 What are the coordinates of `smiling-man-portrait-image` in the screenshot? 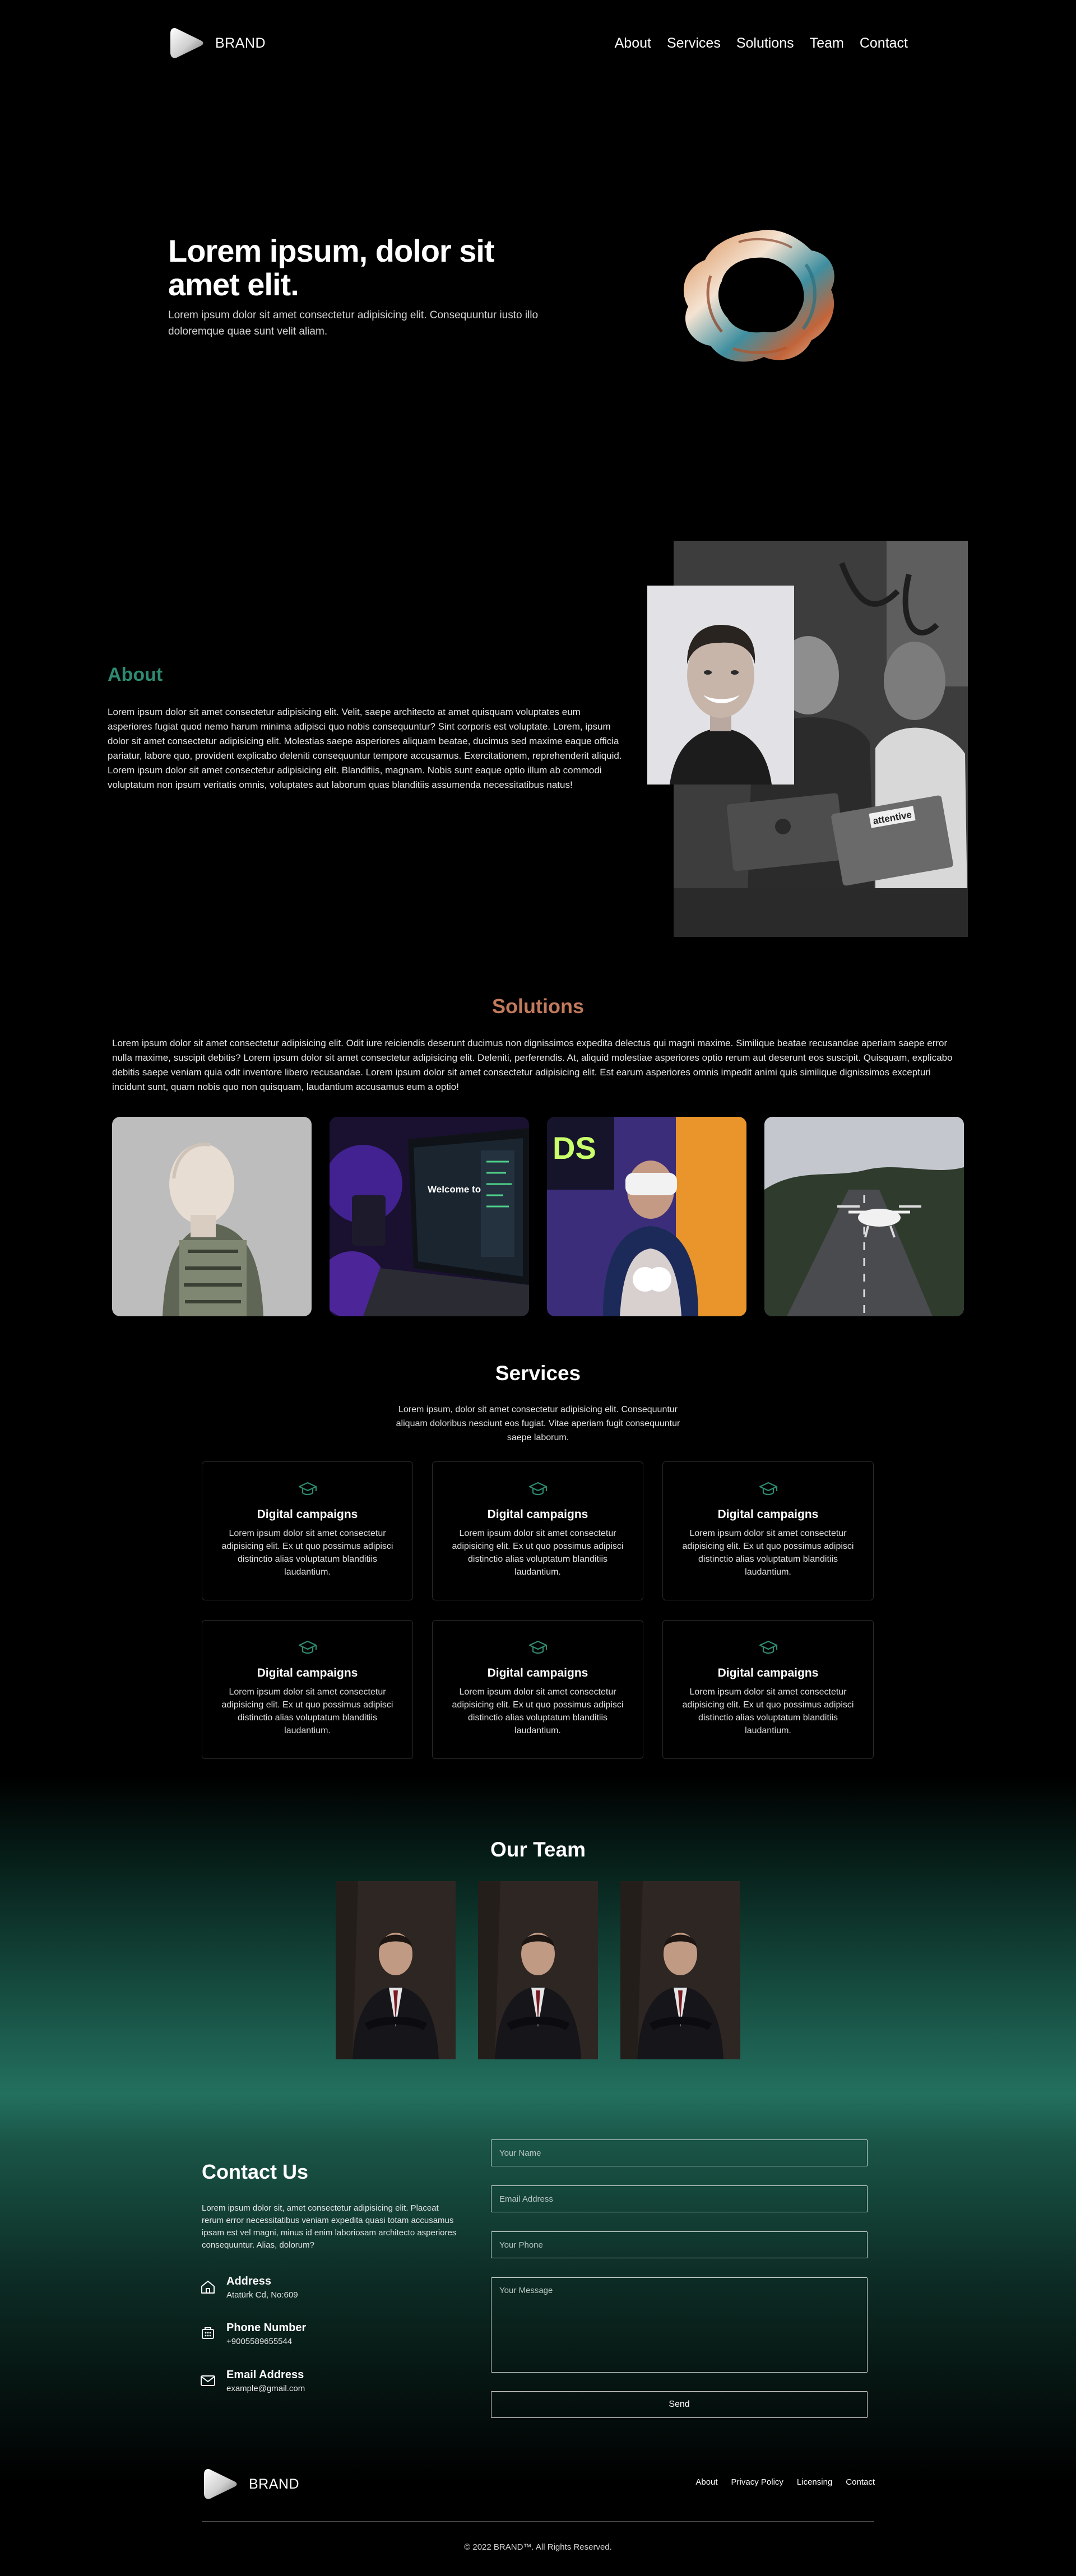 It's located at (720, 685).